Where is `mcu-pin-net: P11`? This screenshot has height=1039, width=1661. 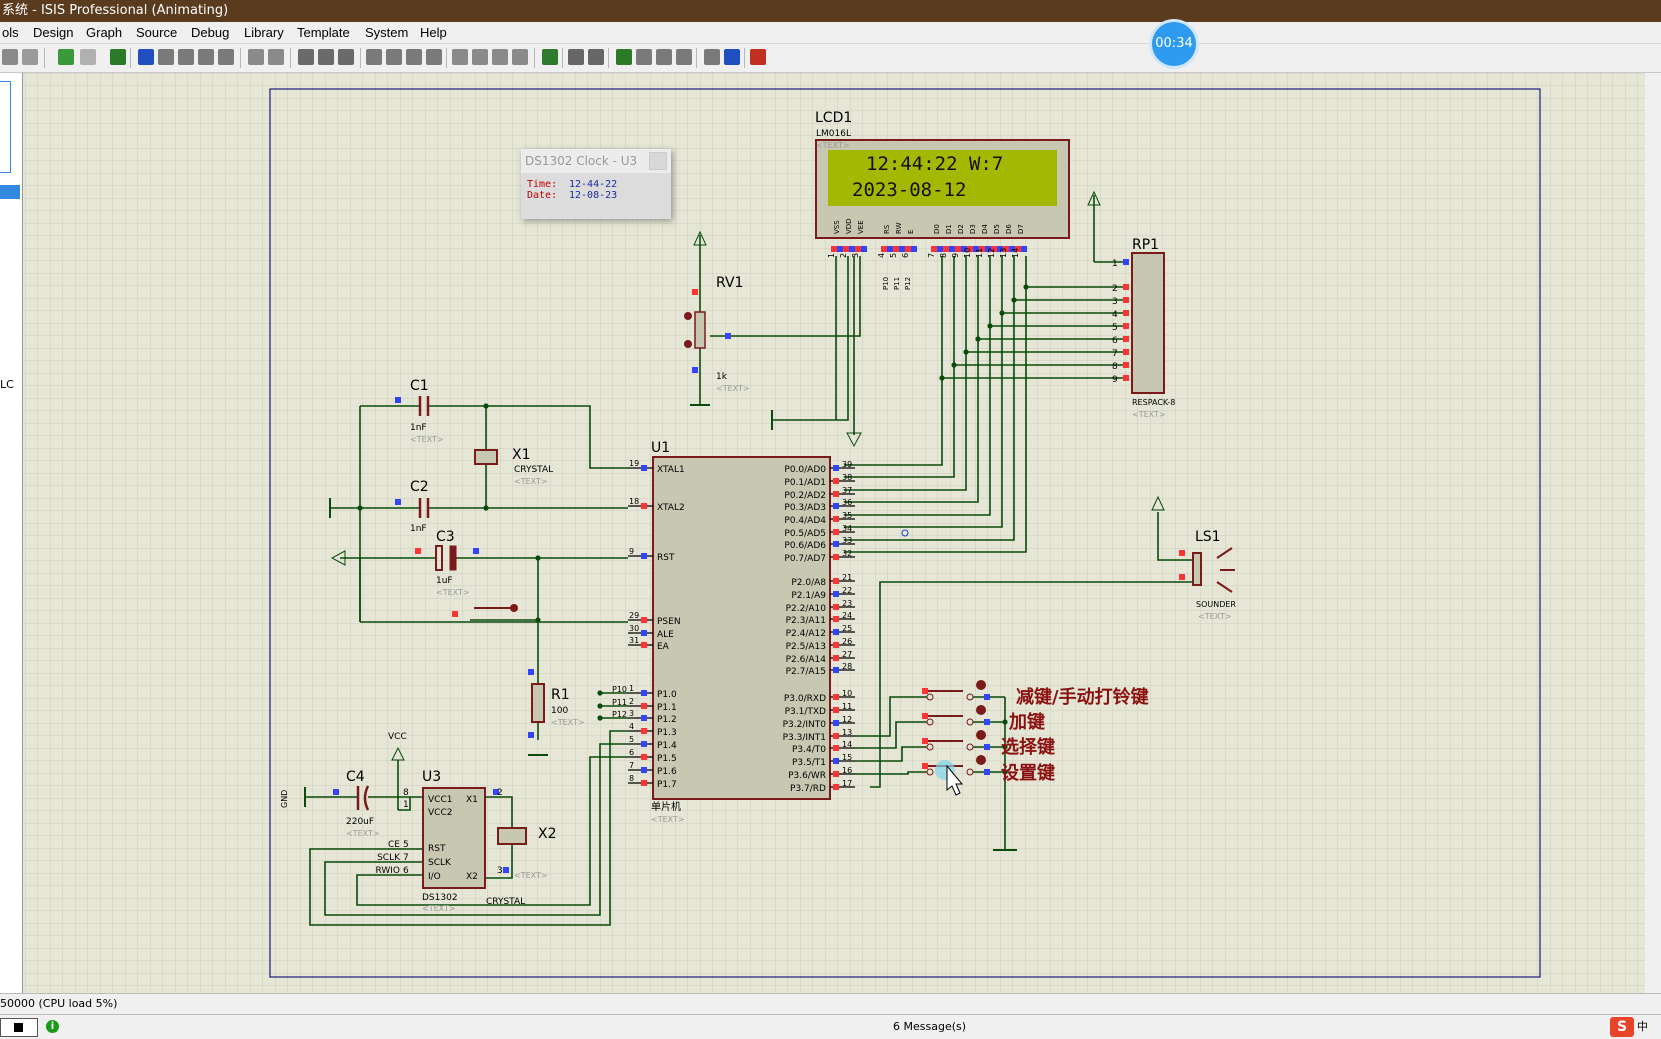 mcu-pin-net: P11 is located at coordinates (619, 702).